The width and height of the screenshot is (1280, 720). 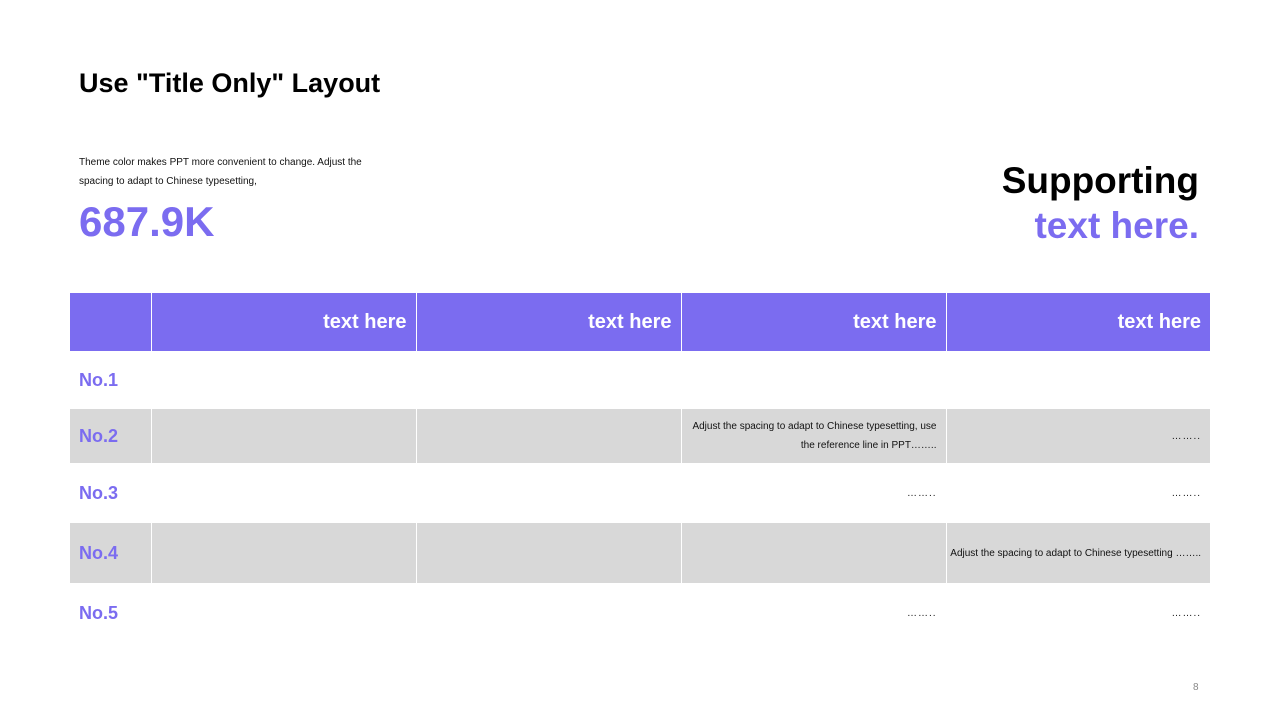 What do you see at coordinates (1100, 180) in the screenshot?
I see `supporting-line-1: Supporting` at bounding box center [1100, 180].